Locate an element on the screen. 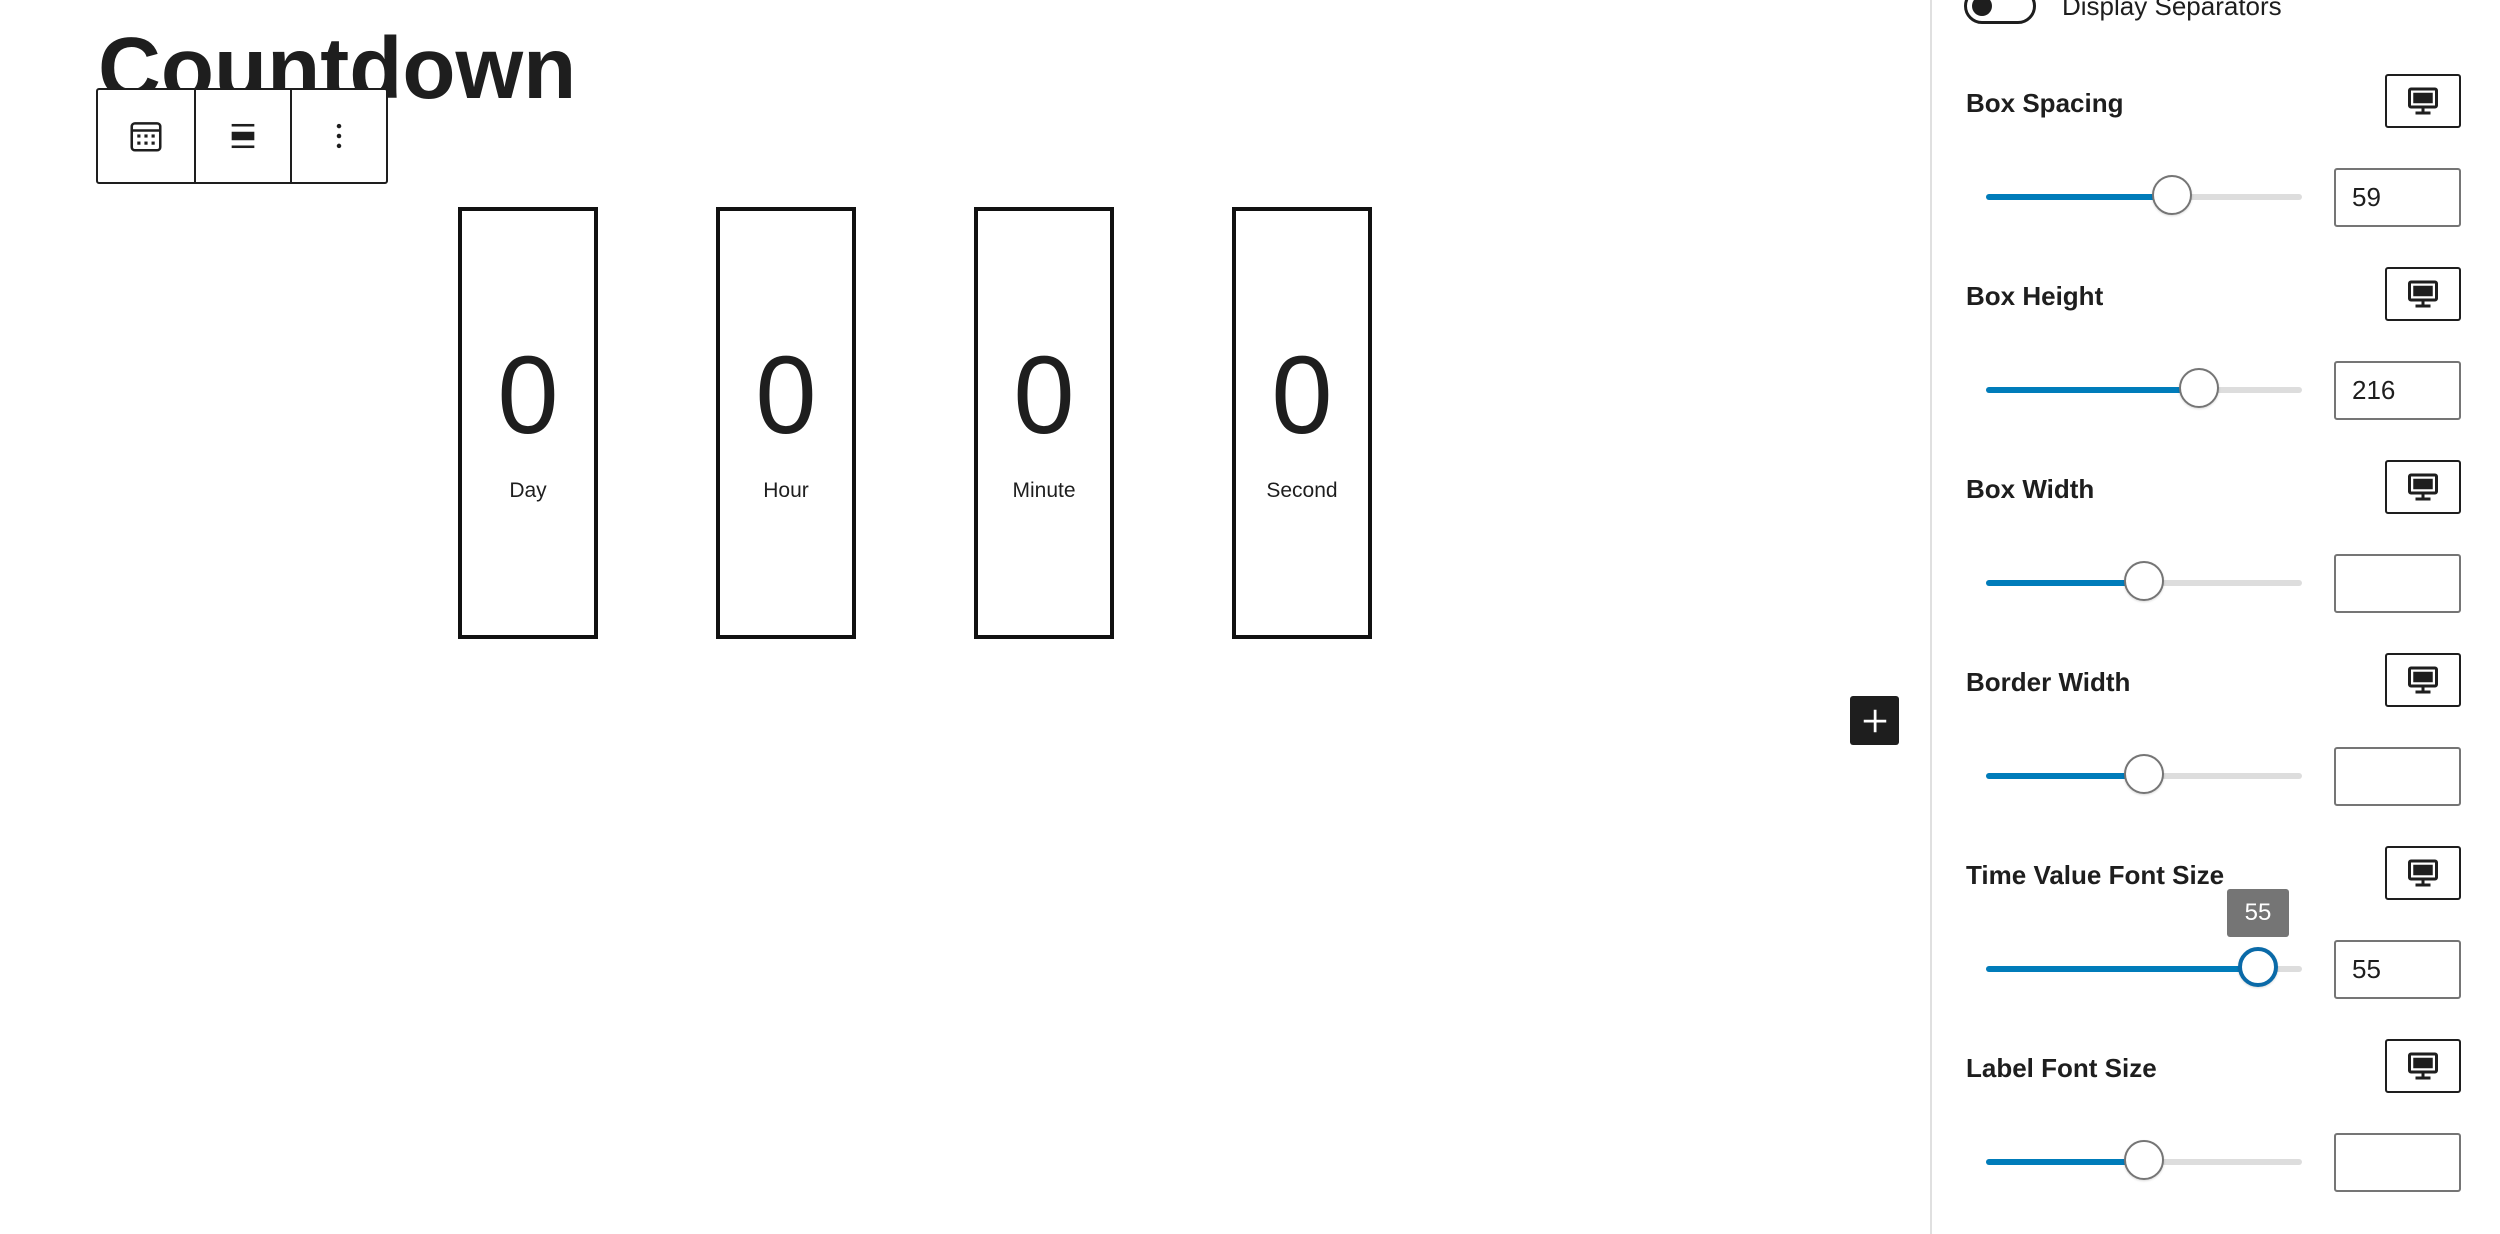 The image size is (2500, 1234). options-button is located at coordinates (338, 136).